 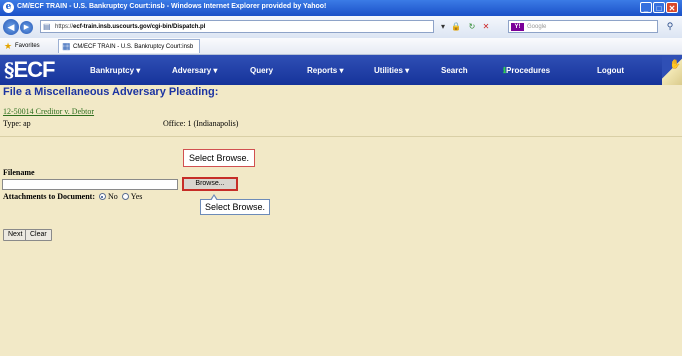 What do you see at coordinates (19, 172) in the screenshot?
I see `filename-label: Filename` at bounding box center [19, 172].